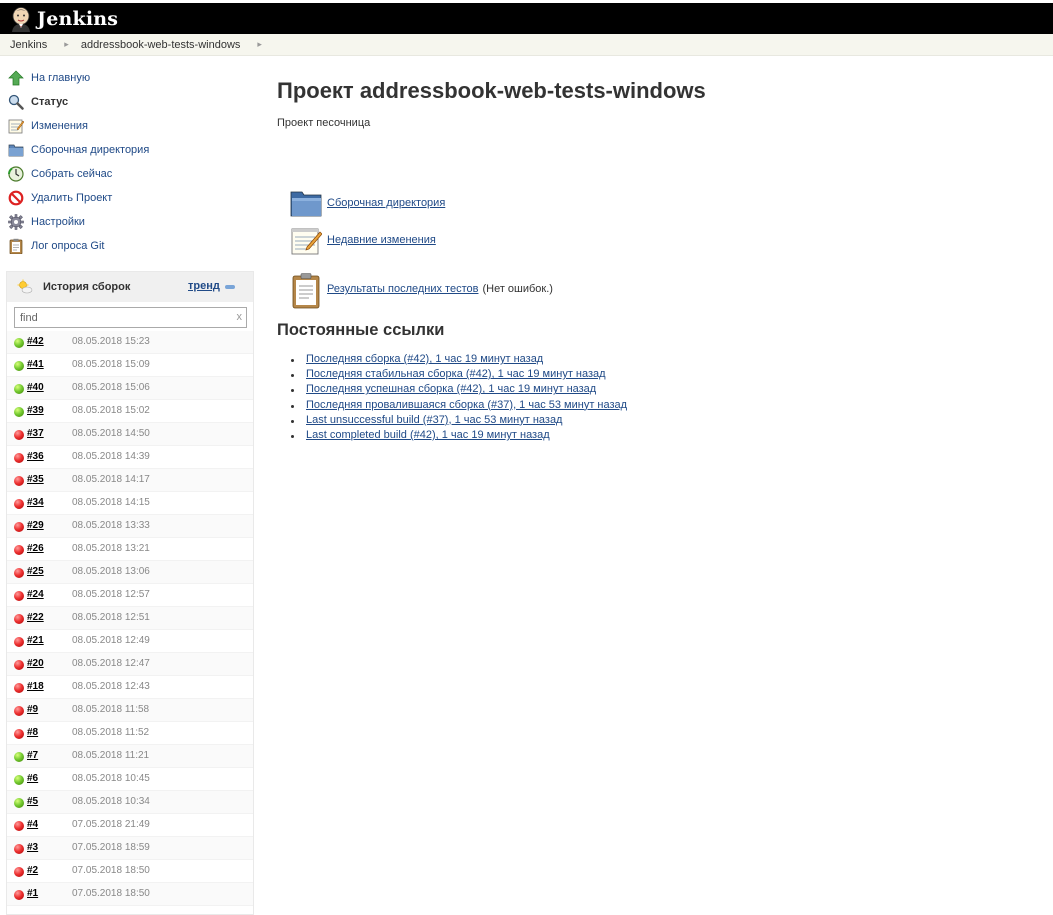  Describe the element at coordinates (130, 365) in the screenshot. I see `build-row: #41 08.05.2018 15:09` at that location.